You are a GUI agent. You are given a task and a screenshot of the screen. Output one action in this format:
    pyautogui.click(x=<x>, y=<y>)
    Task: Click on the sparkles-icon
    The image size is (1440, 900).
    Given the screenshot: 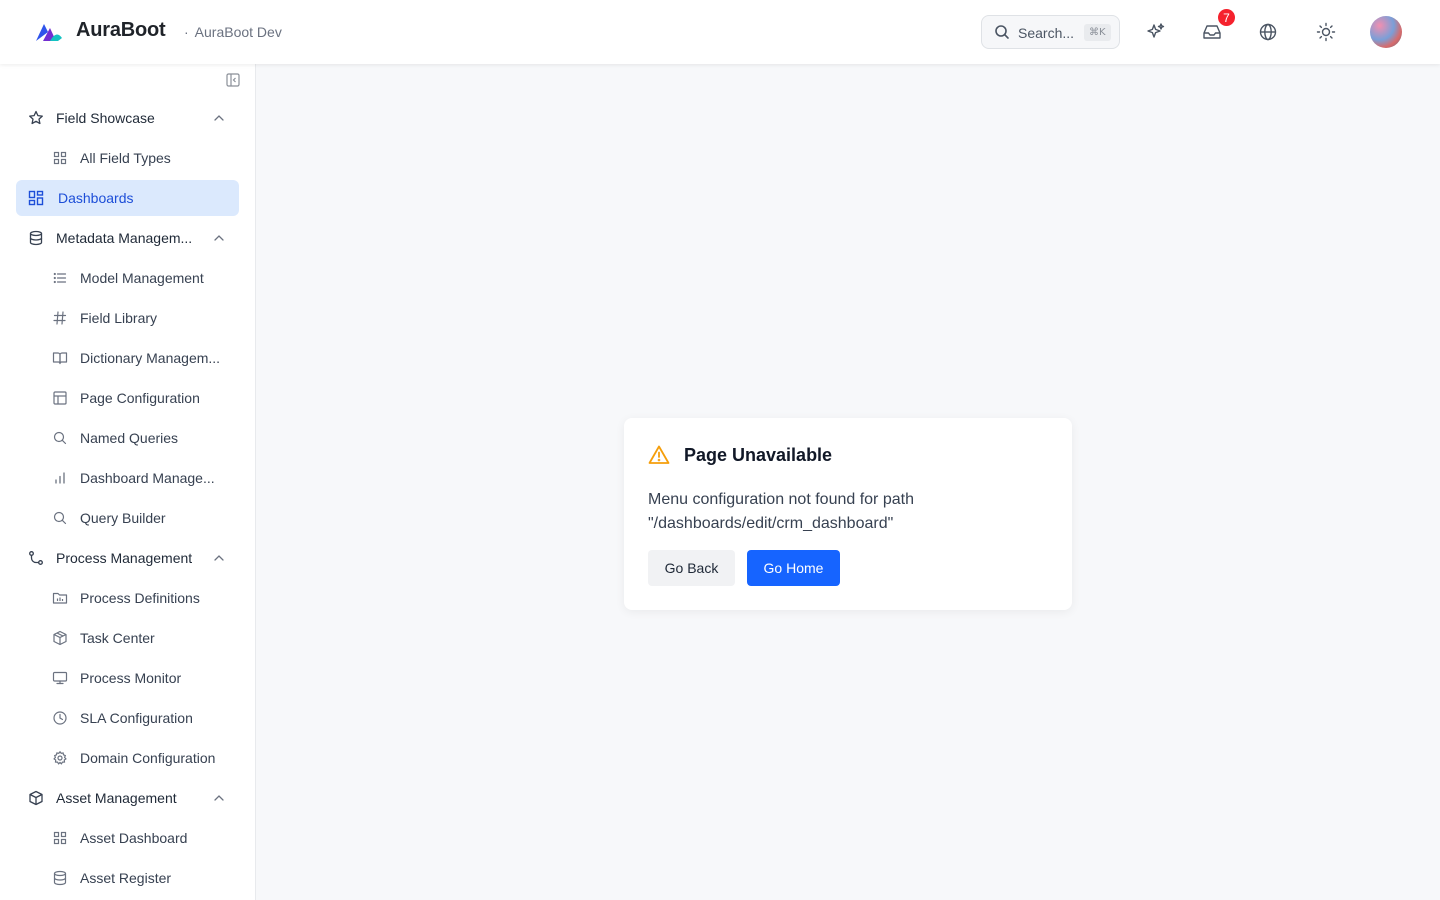 What is the action you would take?
    pyautogui.click(x=1156, y=30)
    